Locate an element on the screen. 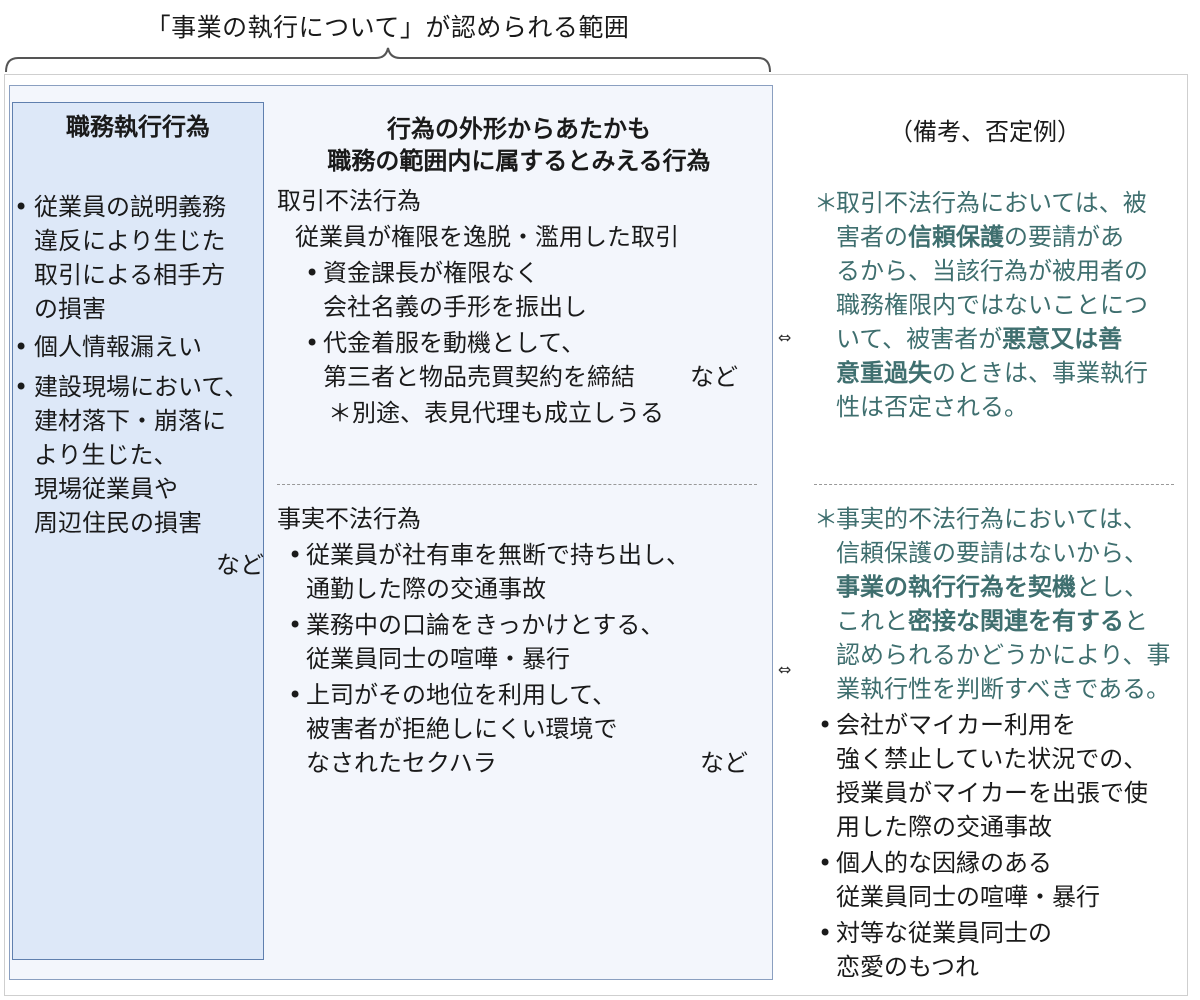  transactional-subtitle: 従業員が権限を逸脱・濫用した取引 is located at coordinates (487, 237).